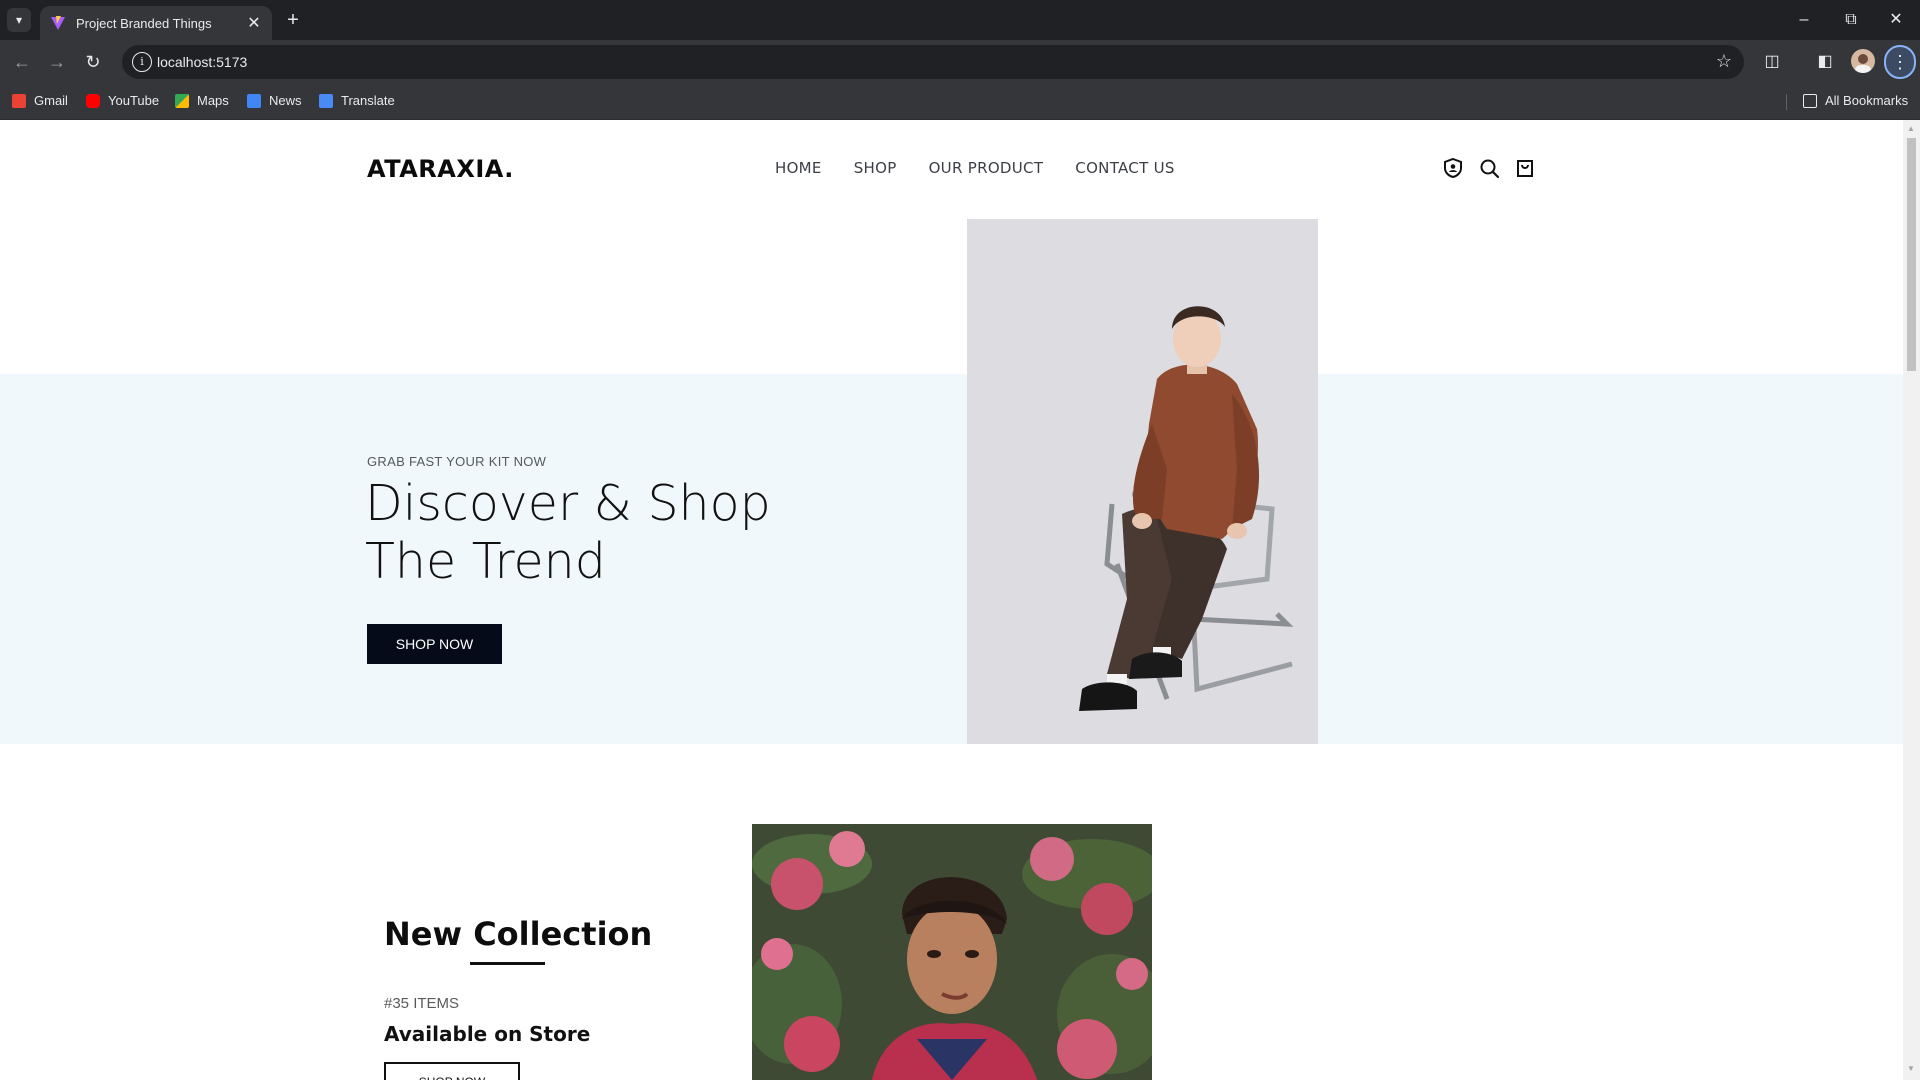 The width and height of the screenshot is (1920, 1080). Describe the element at coordinates (368, 100) in the screenshot. I see `bookmark-label: Translate` at that location.